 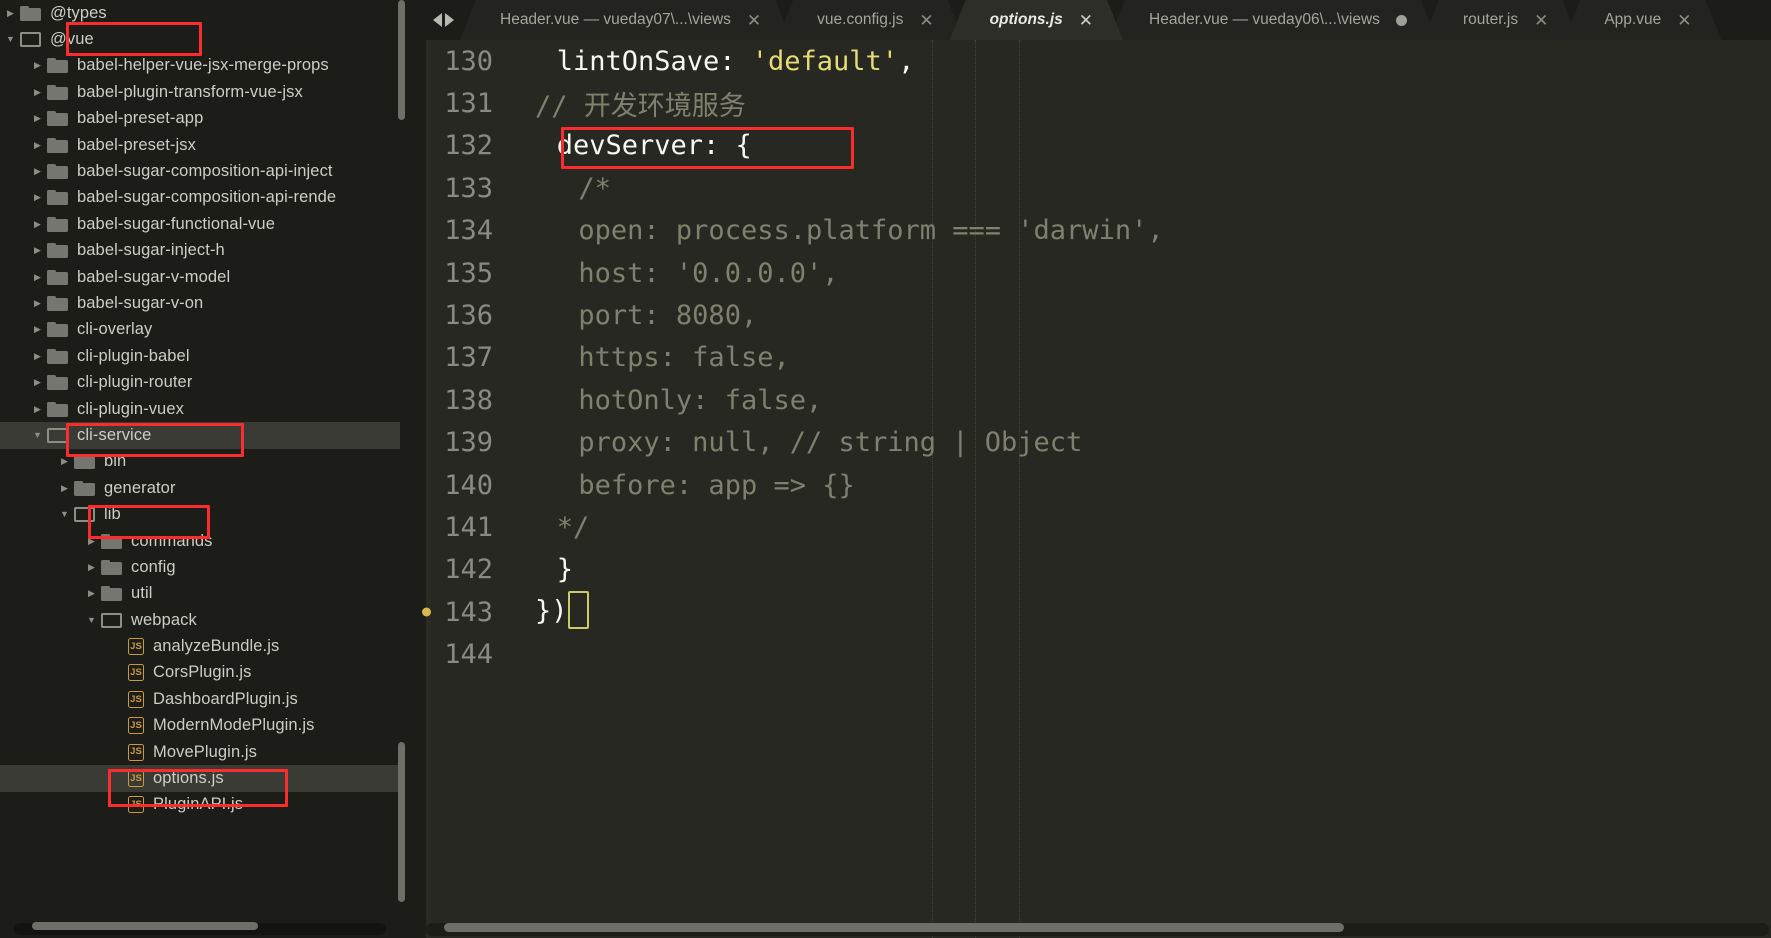 What do you see at coordinates (200, 699) in the screenshot?
I see `file-tree-file: JS DashboardPlugin.js` at bounding box center [200, 699].